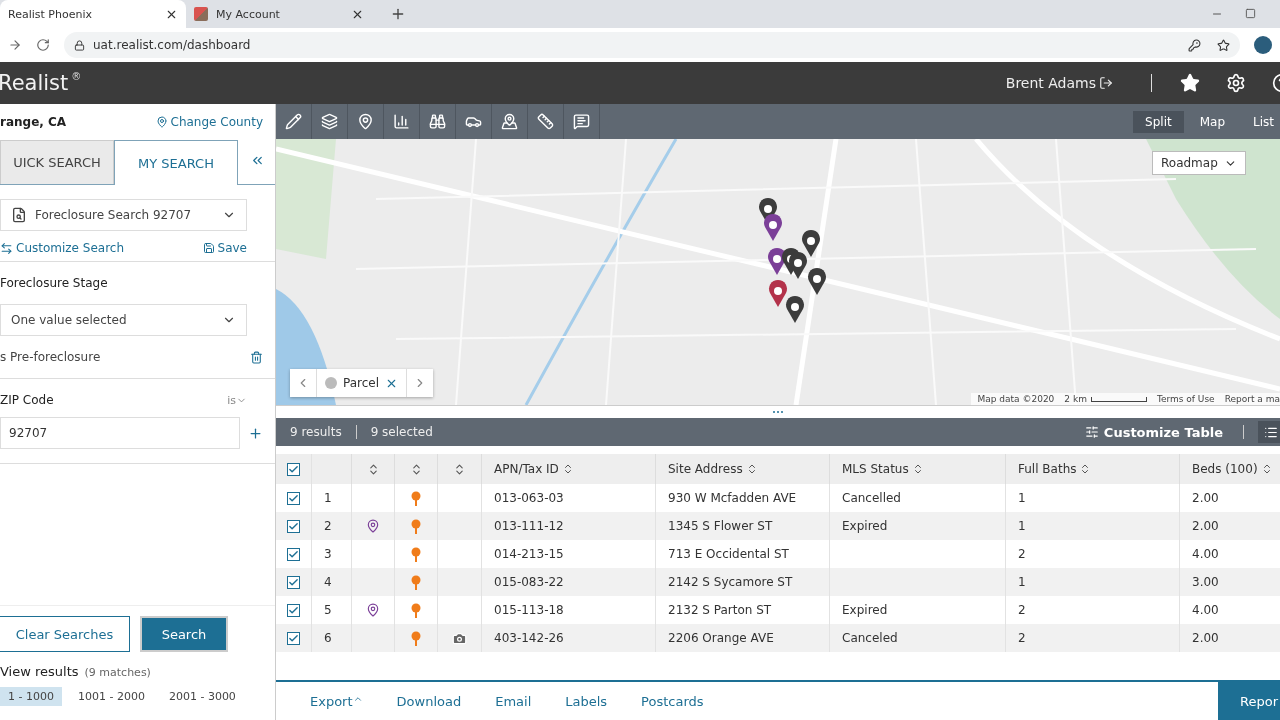  Describe the element at coordinates (120, 433) in the screenshot. I see `zip-input: 92707` at that location.